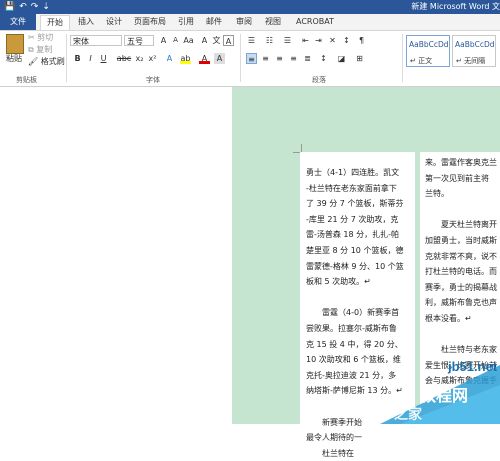  I want to click on text-line: 打杜兰特的电话。而, so click(461, 272).